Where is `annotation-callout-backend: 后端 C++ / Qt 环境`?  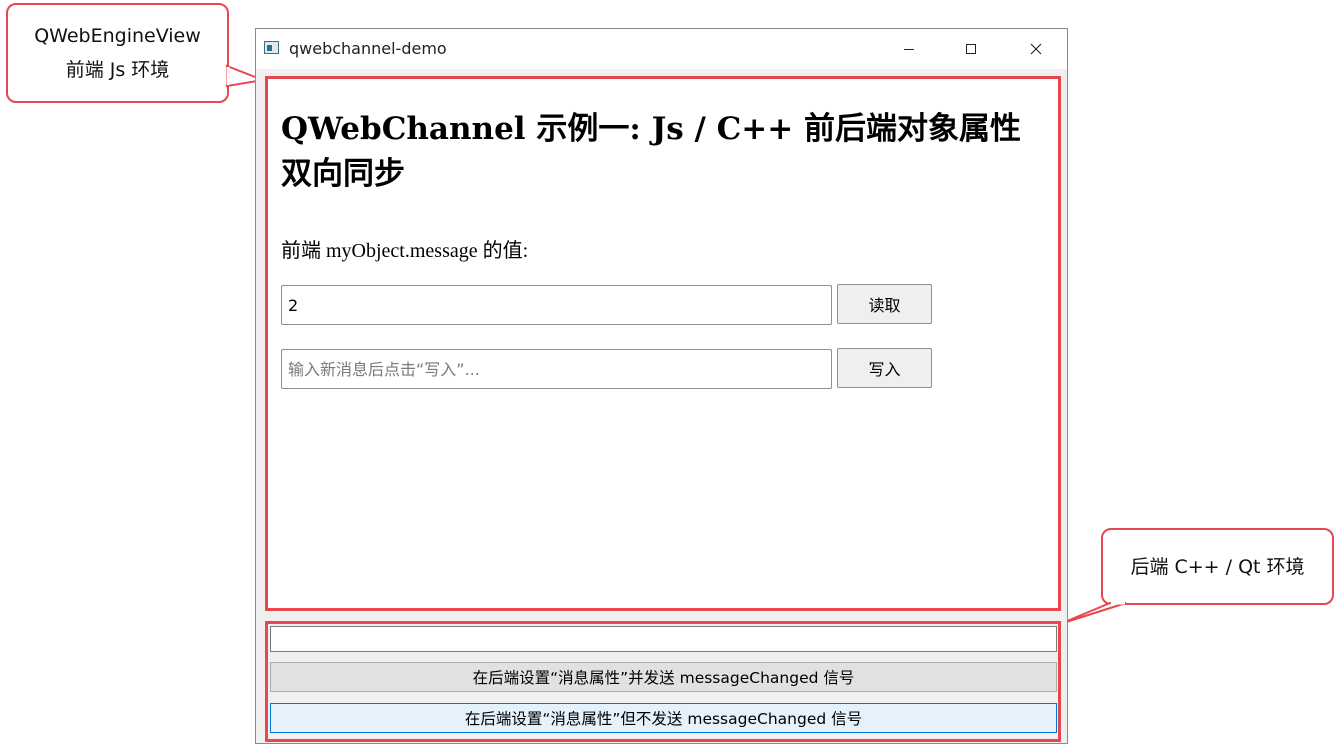 annotation-callout-backend: 后端 C++ / Qt 环境 is located at coordinates (1217, 566).